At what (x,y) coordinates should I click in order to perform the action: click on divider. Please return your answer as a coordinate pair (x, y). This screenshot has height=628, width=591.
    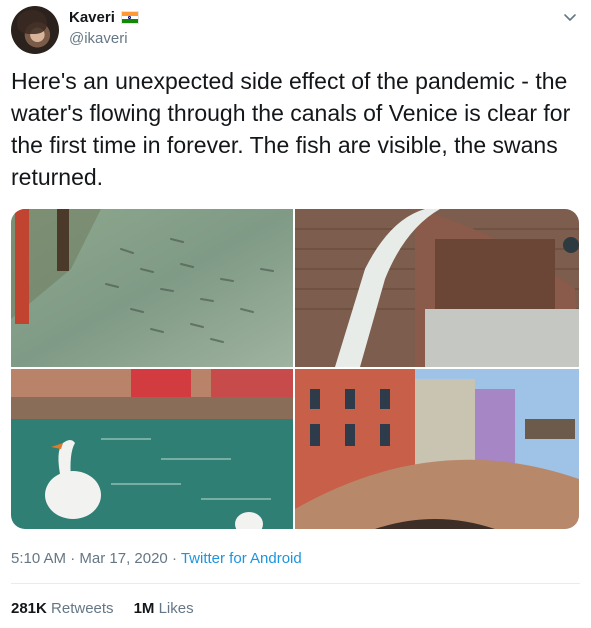
    Looking at the image, I should click on (295, 583).